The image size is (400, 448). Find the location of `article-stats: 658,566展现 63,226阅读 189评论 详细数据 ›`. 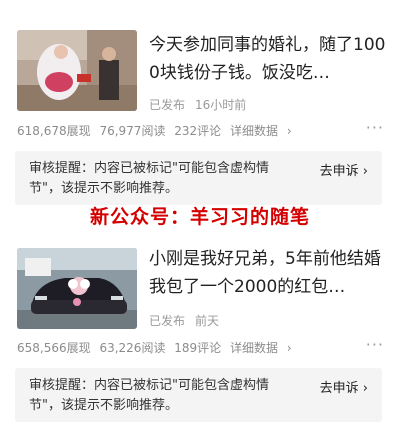

article-stats: 658,566展现 63,226阅读 189评论 详细数据 › is located at coordinates (159, 347).